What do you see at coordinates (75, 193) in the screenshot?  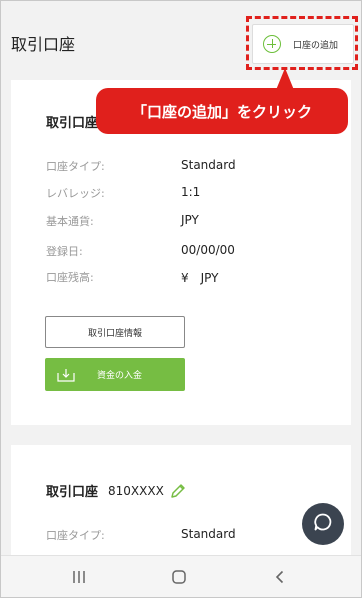 I see `detail-label: レバレッジ:` at bounding box center [75, 193].